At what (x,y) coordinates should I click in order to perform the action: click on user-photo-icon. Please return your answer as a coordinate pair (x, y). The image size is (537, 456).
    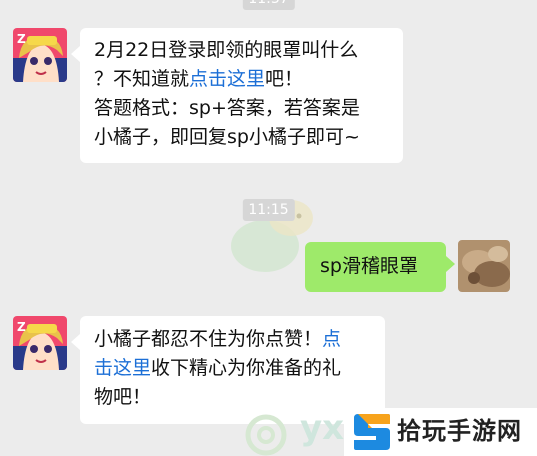
    Looking at the image, I should click on (484, 266).